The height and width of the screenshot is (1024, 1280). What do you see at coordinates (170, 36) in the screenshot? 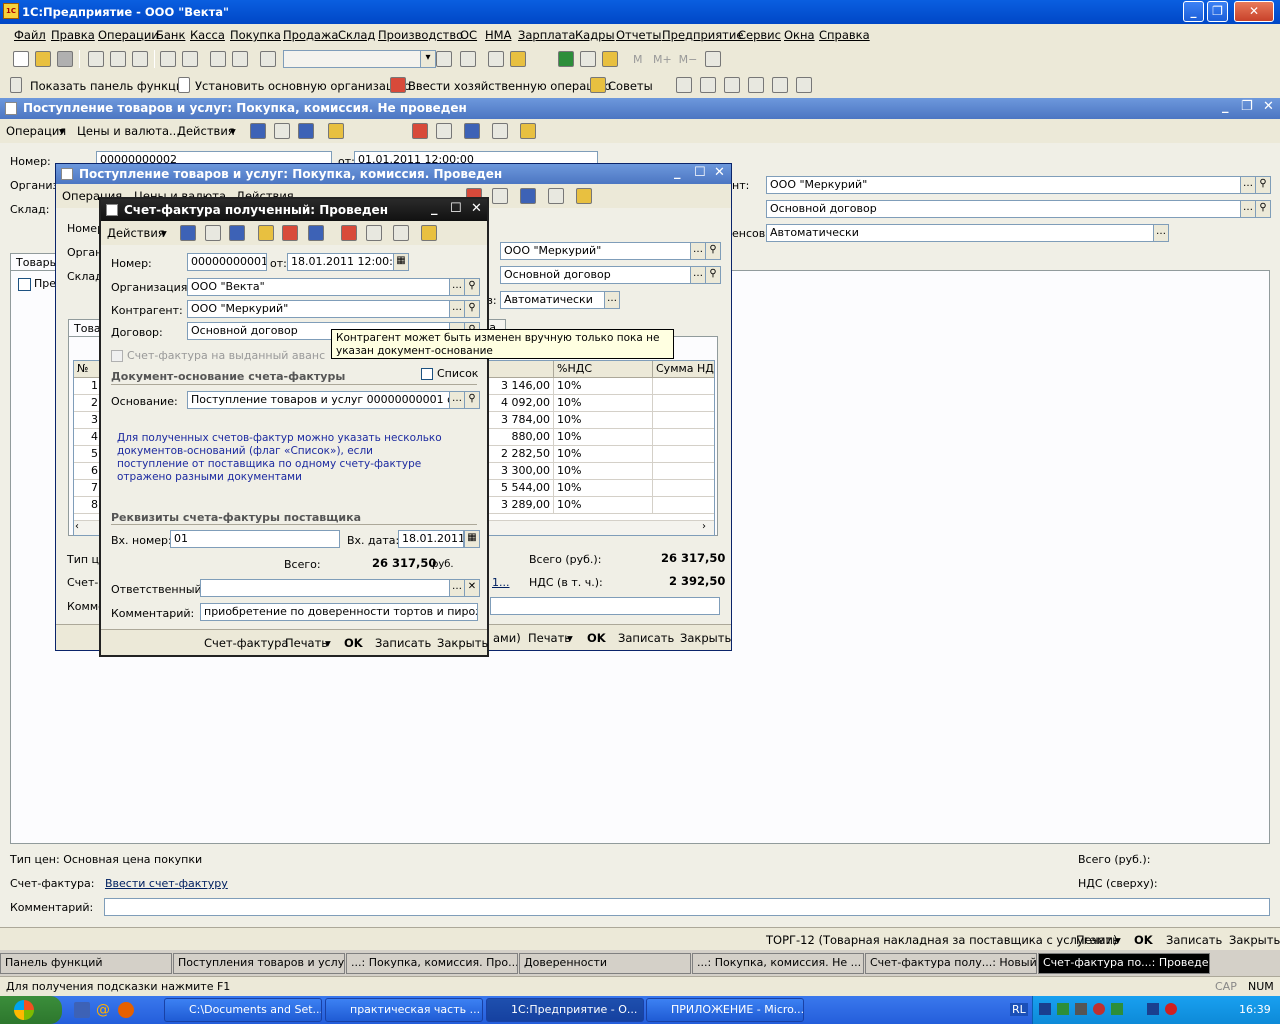
I see `menu-bank: Банк` at bounding box center [170, 36].